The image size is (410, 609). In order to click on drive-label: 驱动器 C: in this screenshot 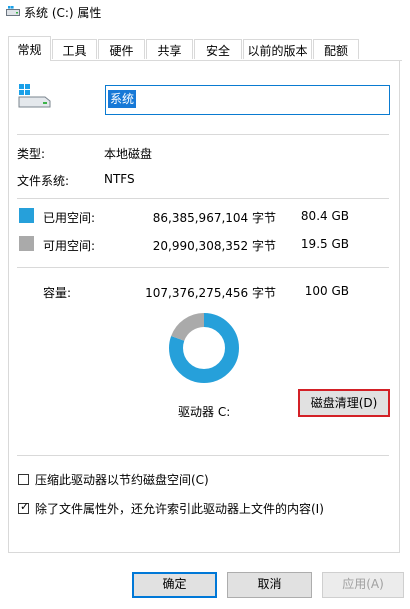, I will do `click(204, 412)`.